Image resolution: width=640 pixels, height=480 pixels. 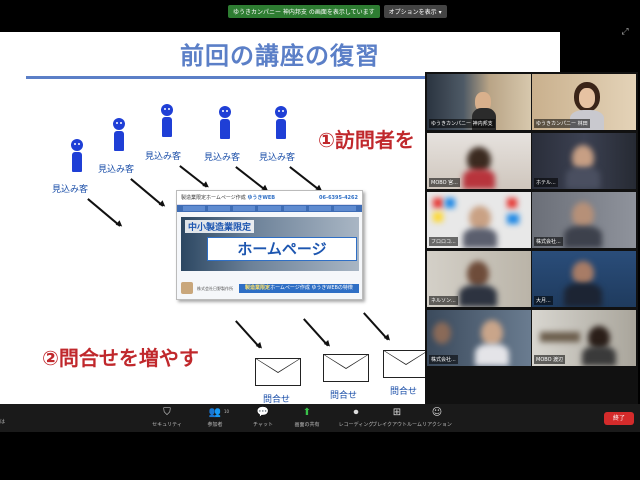 What do you see at coordinates (215, 425) in the screenshot?
I see `toolbar-label: 参加者` at bounding box center [215, 425].